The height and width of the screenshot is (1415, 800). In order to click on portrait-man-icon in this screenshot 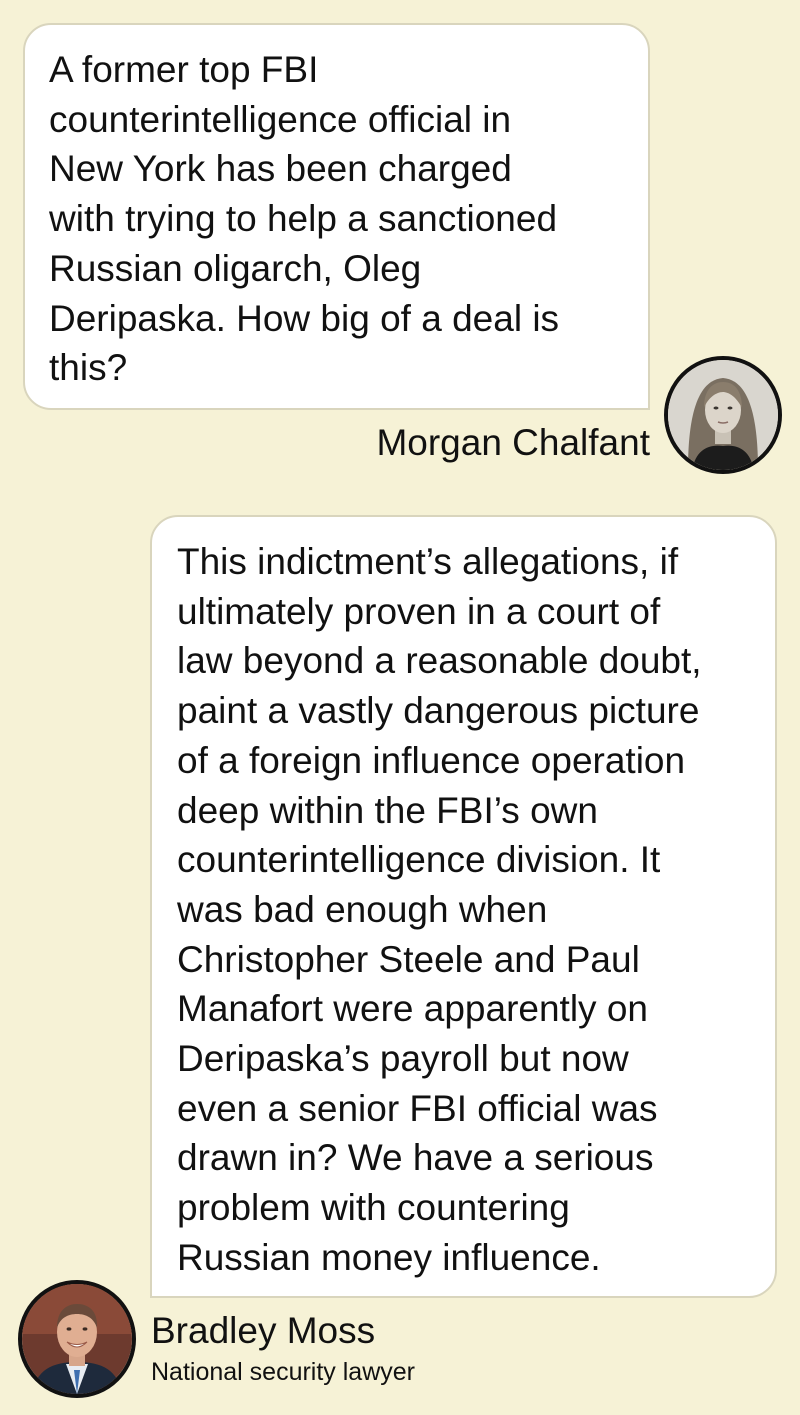, I will do `click(77, 1339)`.